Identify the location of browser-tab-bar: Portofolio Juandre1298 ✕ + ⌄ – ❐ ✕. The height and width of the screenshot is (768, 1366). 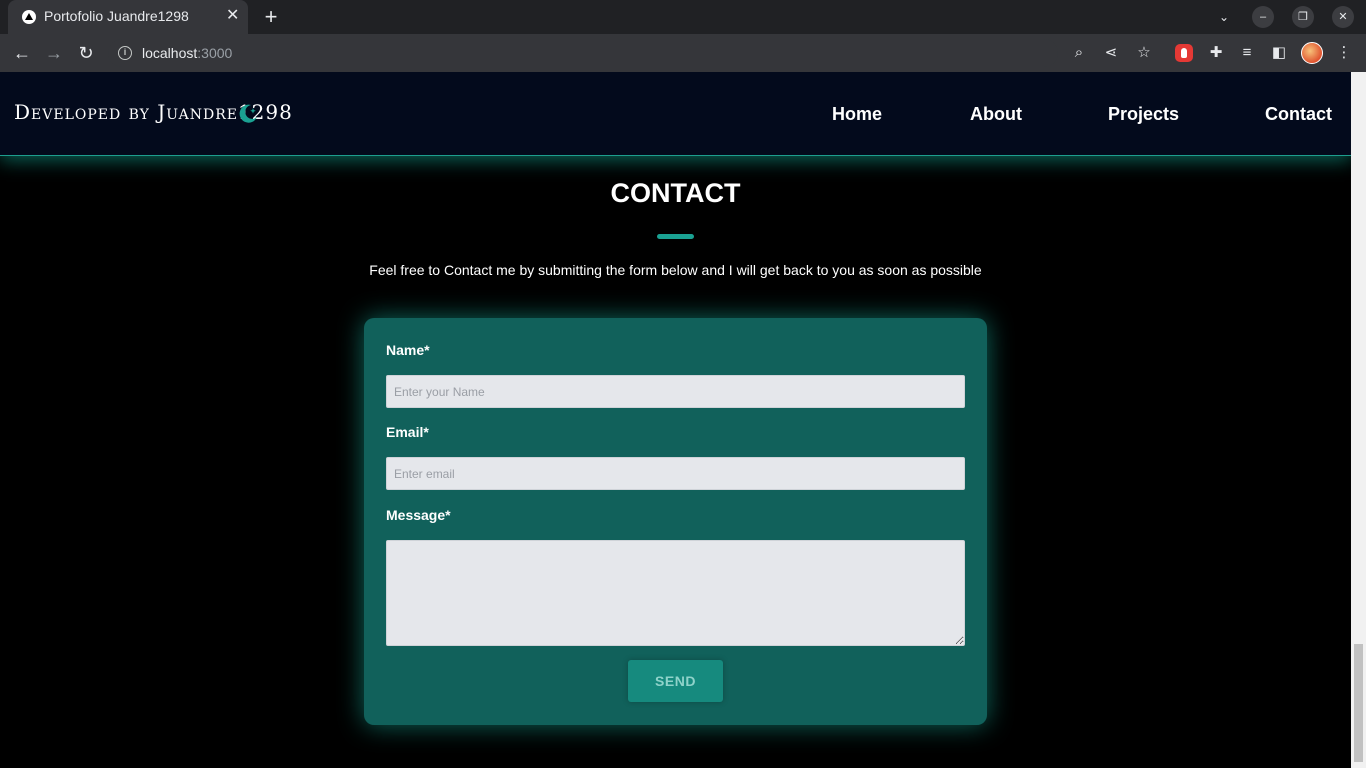
(683, 17).